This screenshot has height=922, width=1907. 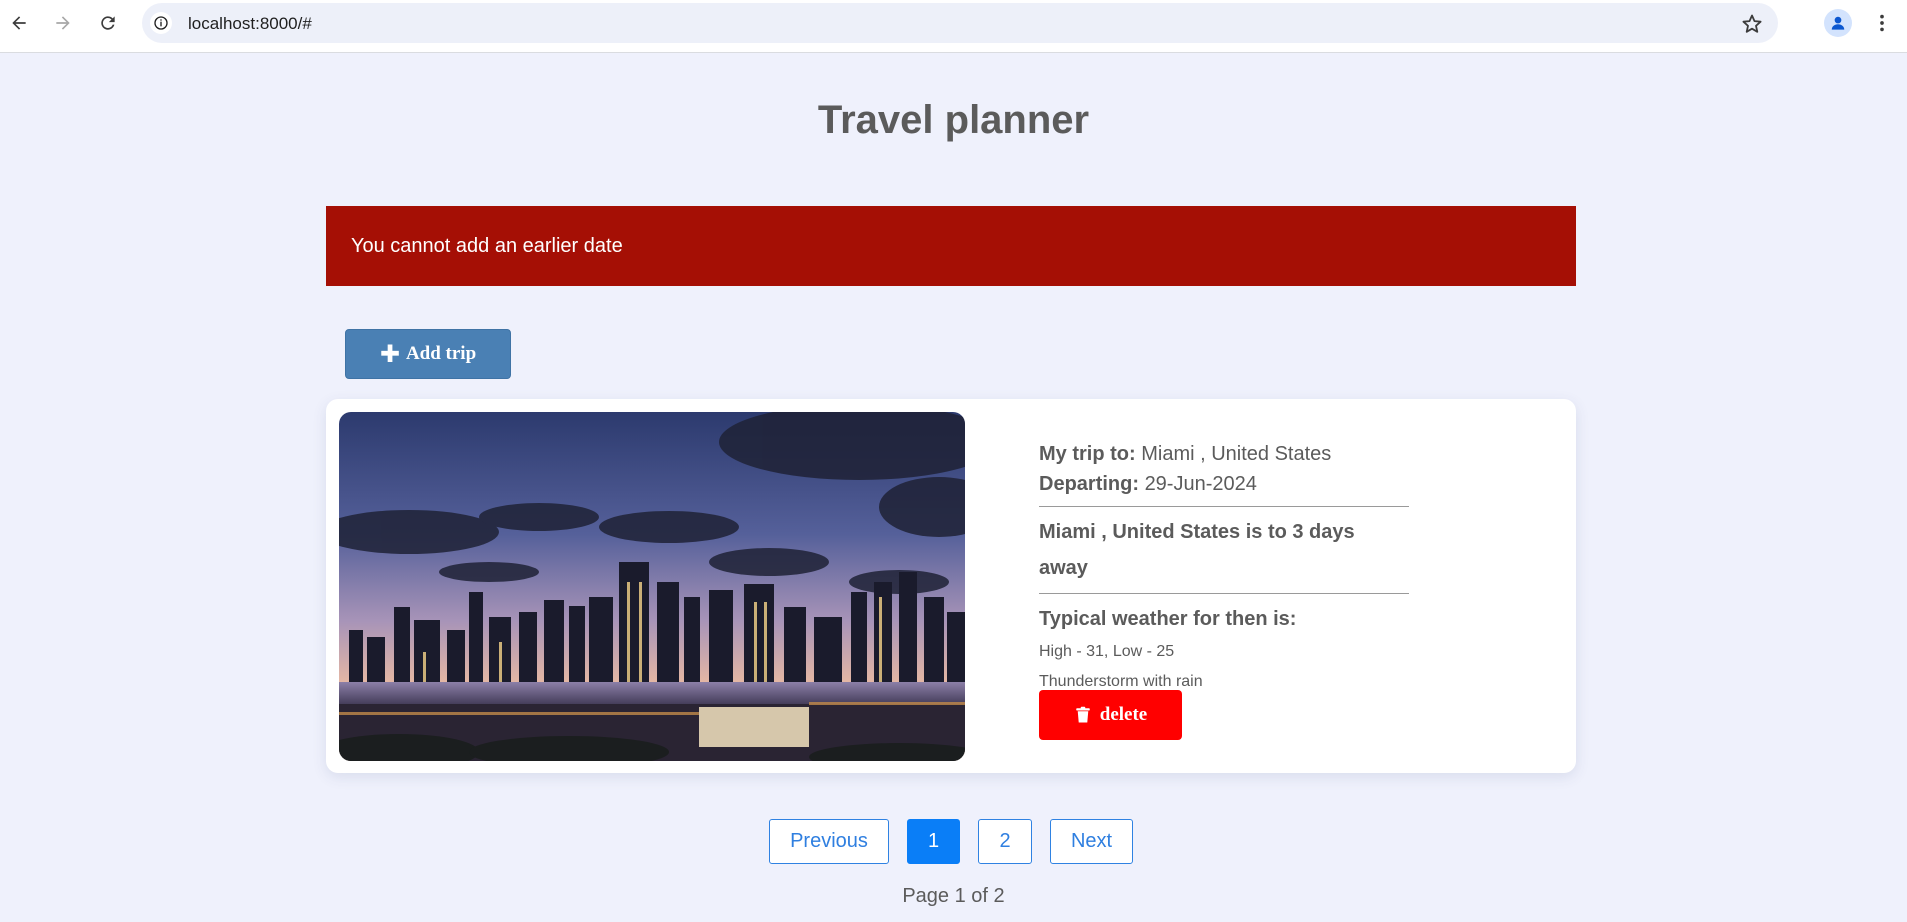 What do you see at coordinates (951, 246) in the screenshot?
I see `error-alert: You cannot add an earlier date` at bounding box center [951, 246].